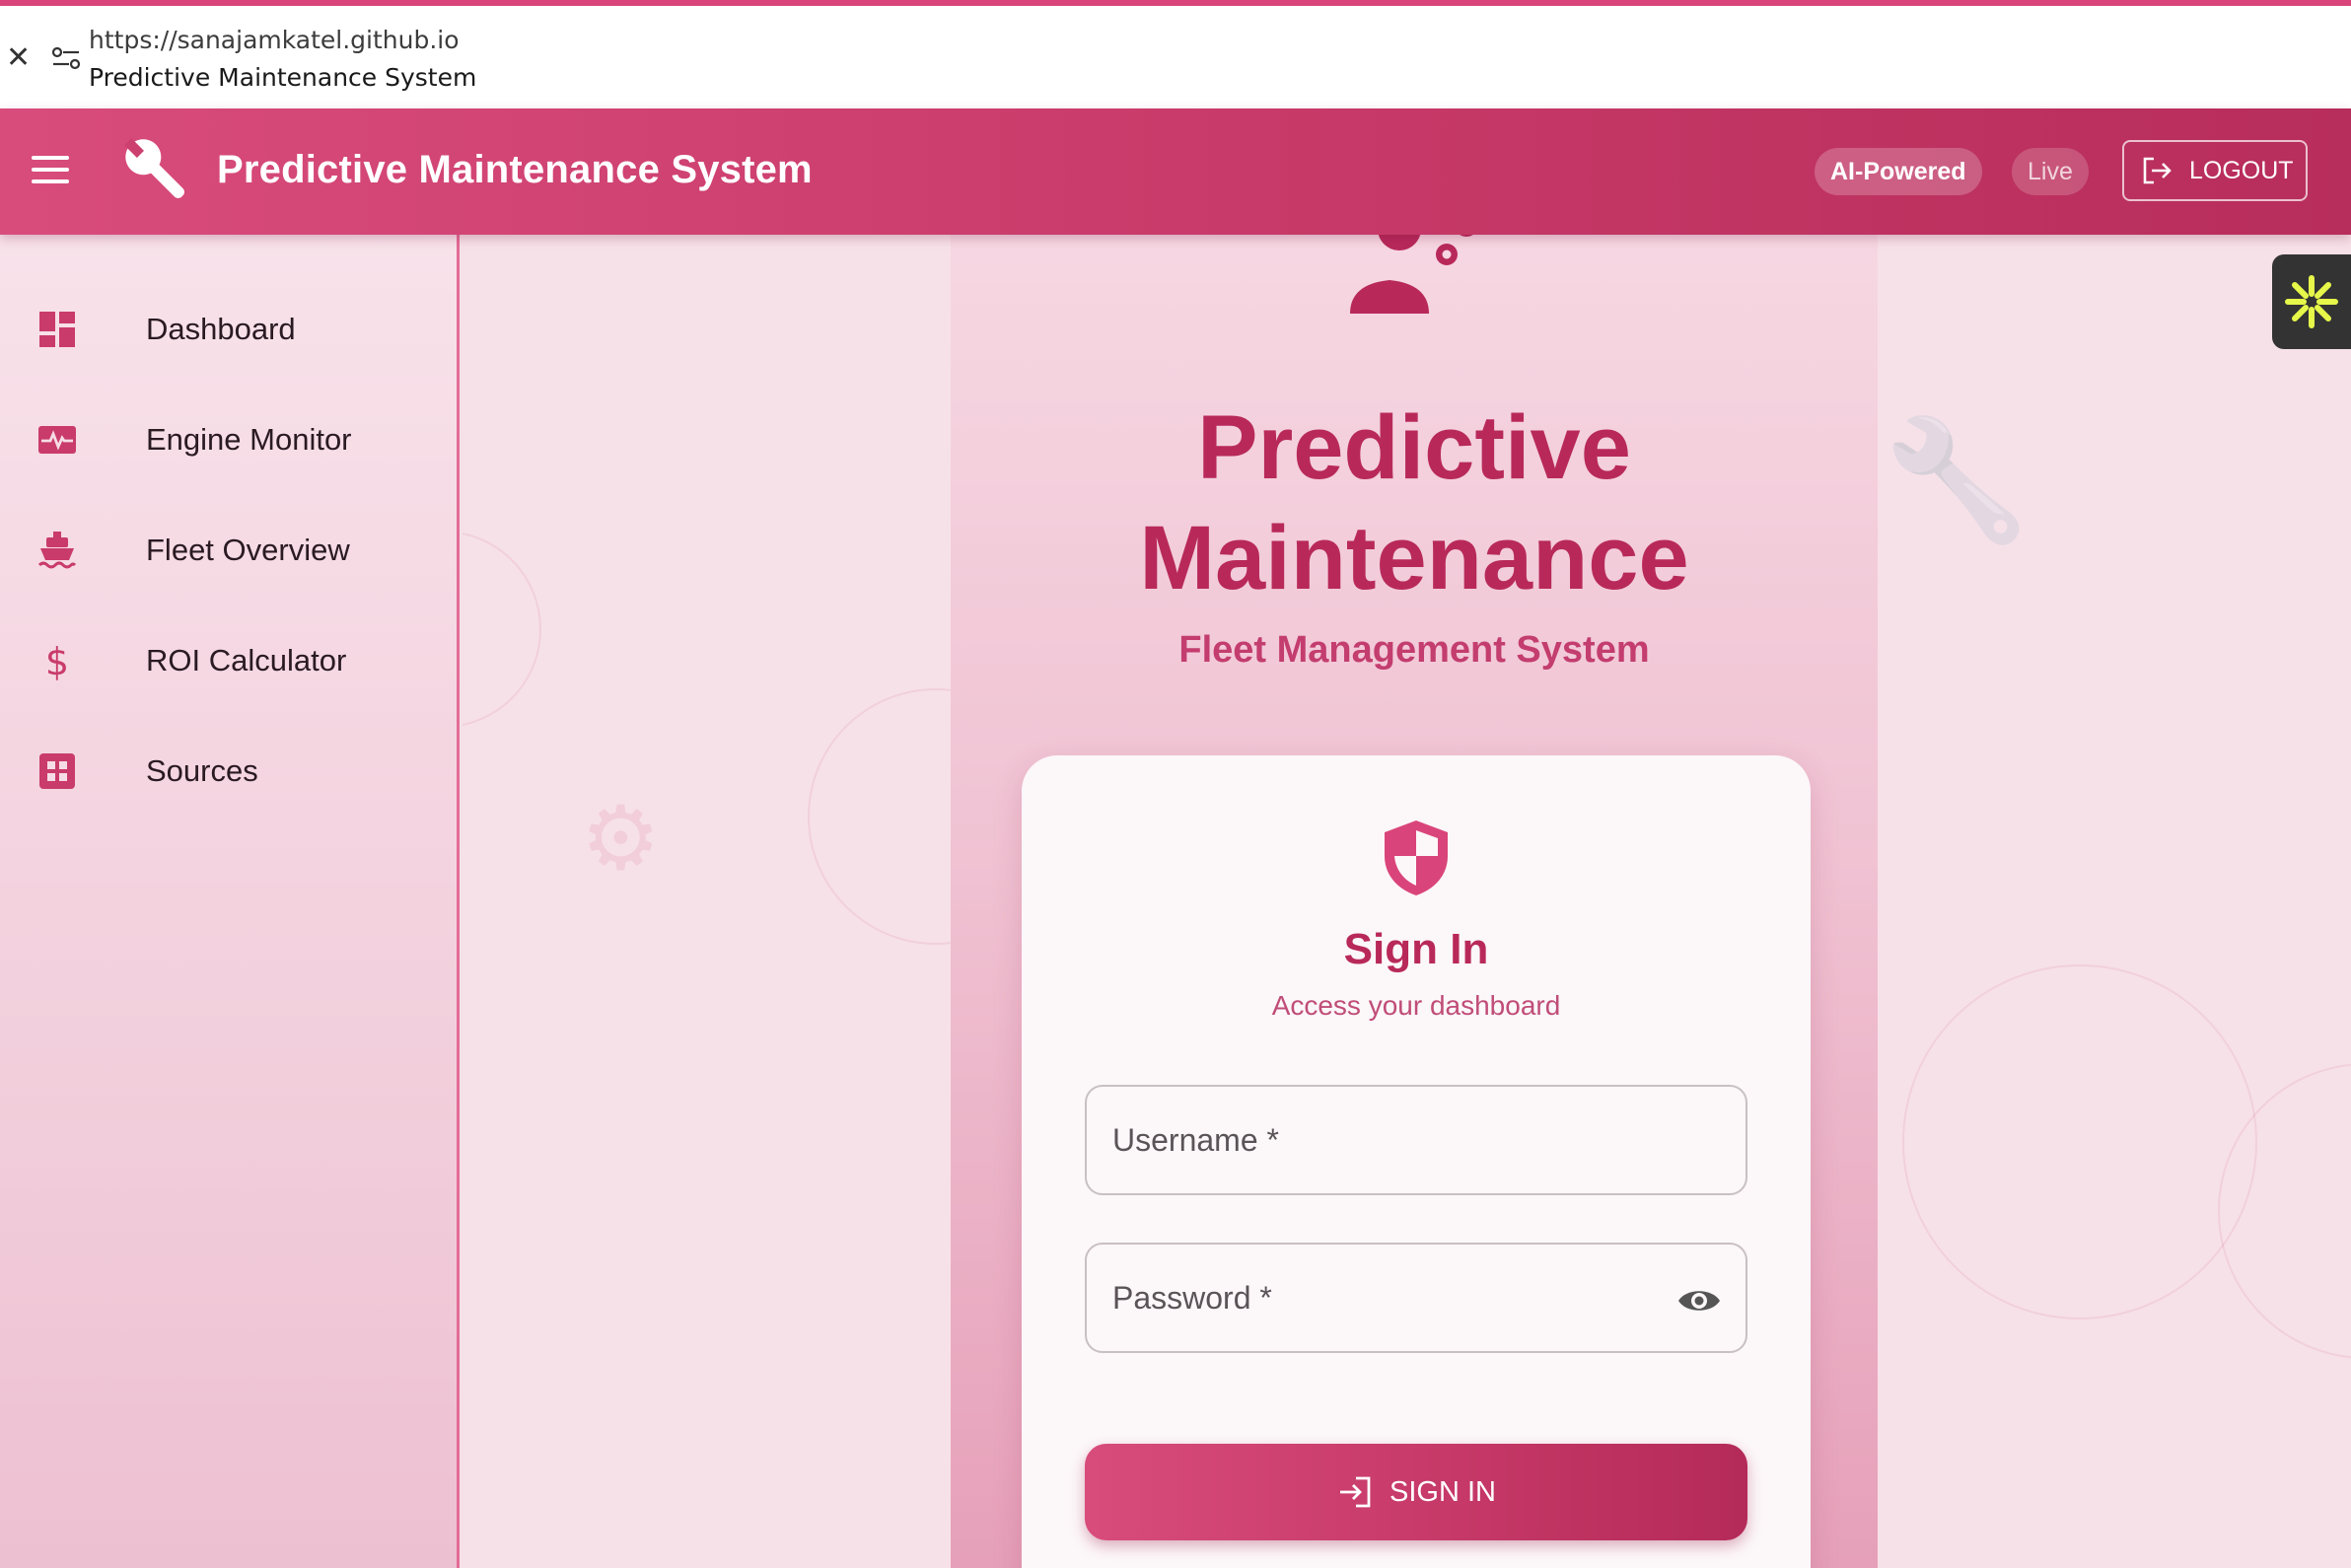 The width and height of the screenshot is (2351, 1568). What do you see at coordinates (57, 440) in the screenshot?
I see `monitor-heart-icon` at bounding box center [57, 440].